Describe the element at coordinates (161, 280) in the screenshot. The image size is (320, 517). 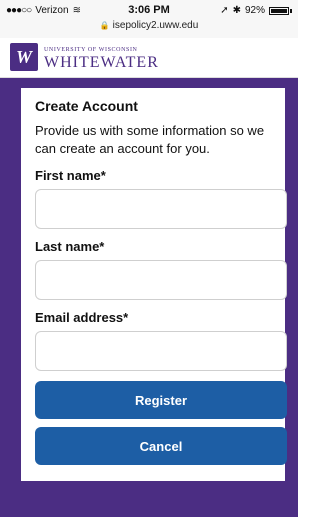
I see `last-name-input` at that location.